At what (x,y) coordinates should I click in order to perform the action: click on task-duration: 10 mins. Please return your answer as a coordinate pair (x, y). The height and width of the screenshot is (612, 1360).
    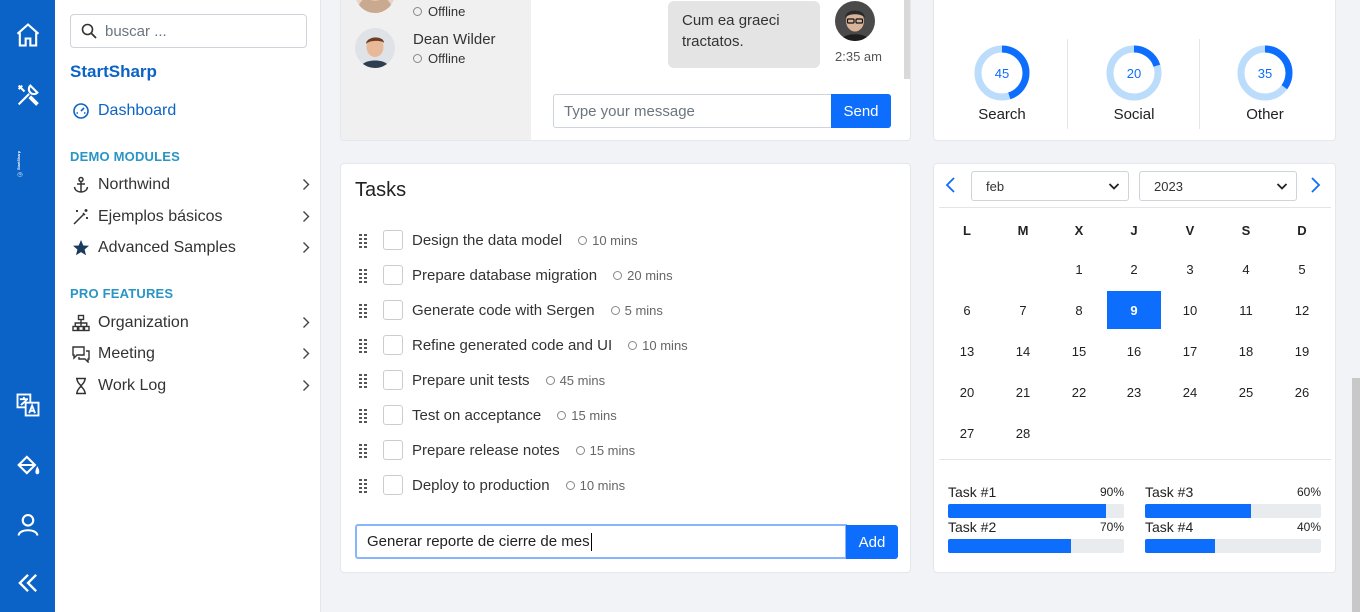
    Looking at the image, I should click on (658, 345).